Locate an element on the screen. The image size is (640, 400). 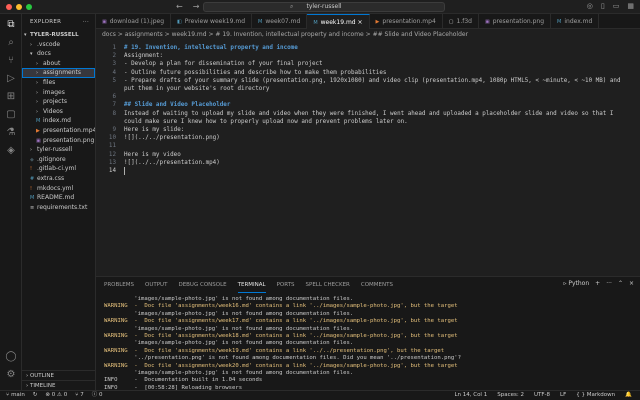
code-line: 11 is located at coordinates (368, 146).